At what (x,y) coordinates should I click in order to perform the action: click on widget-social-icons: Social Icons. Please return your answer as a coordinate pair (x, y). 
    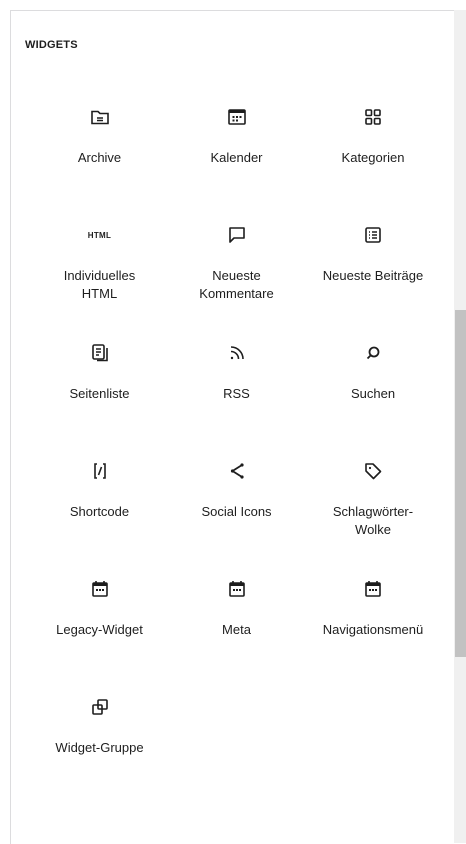
    Looking at the image, I should click on (236, 508).